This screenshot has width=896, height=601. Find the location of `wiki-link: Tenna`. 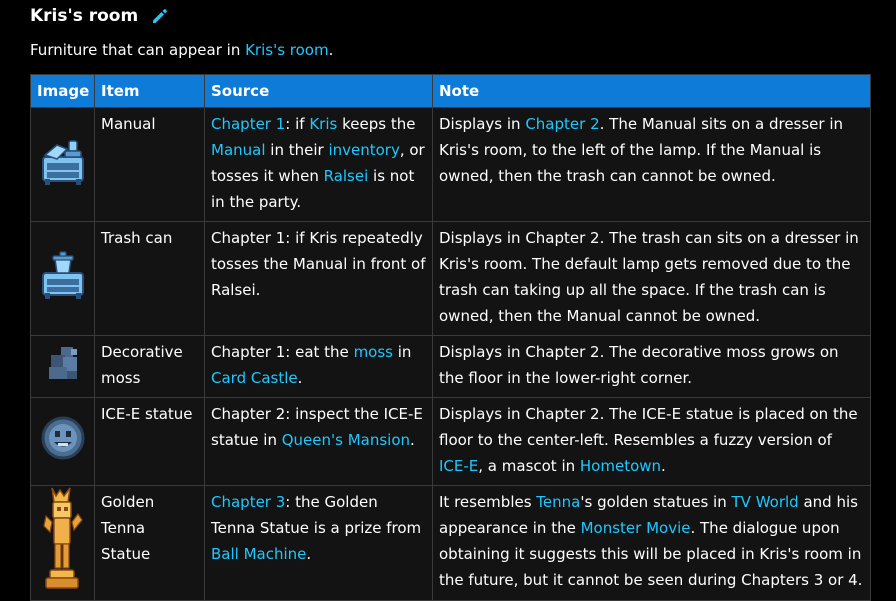

wiki-link: Tenna is located at coordinates (558, 502).